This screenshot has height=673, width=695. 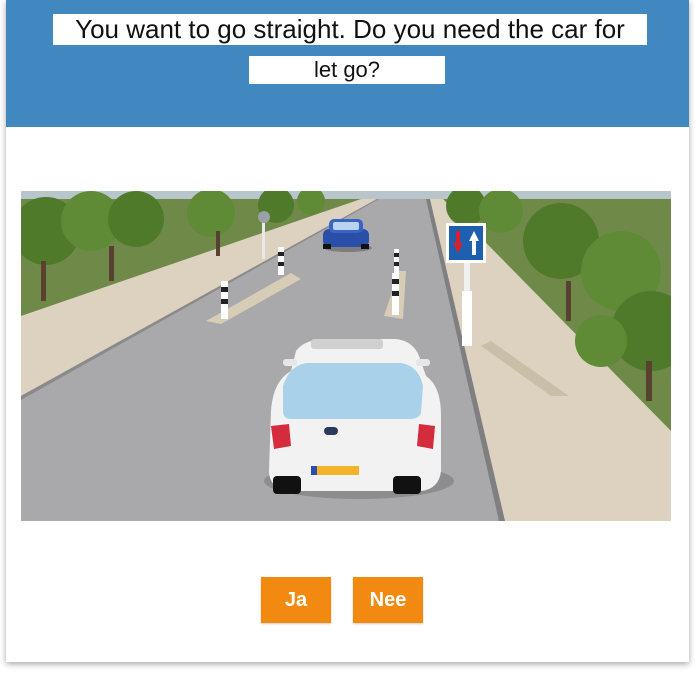 What do you see at coordinates (296, 600) in the screenshot?
I see `answer-yes-button: Ja` at bounding box center [296, 600].